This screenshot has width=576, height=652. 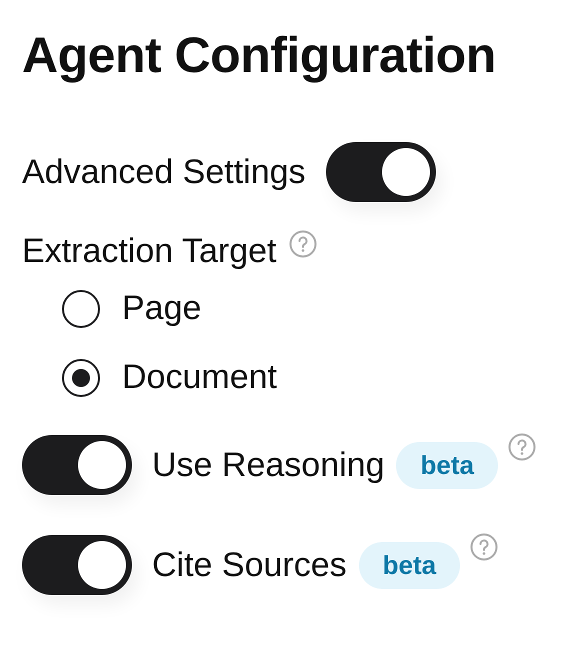 I want to click on feature-label: Use Reasoning, so click(x=268, y=465).